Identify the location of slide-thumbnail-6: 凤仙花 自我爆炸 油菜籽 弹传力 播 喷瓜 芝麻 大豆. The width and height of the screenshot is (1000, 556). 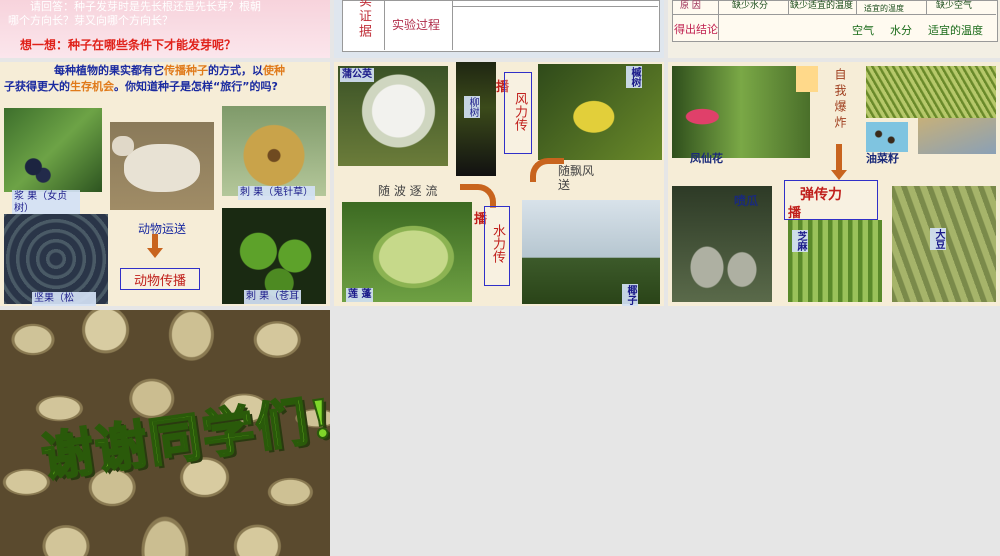
(834, 184).